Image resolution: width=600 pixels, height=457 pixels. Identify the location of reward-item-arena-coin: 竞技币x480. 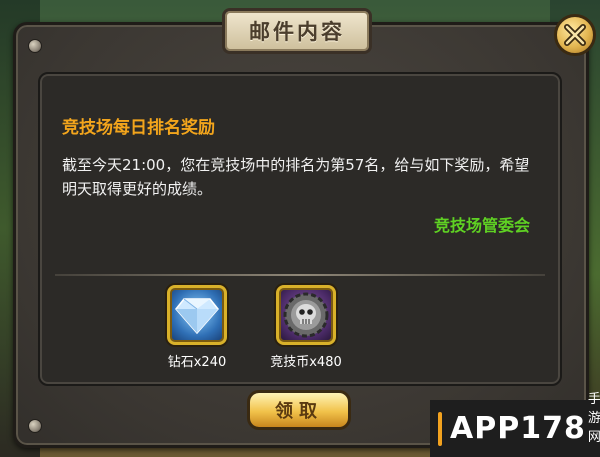
(306, 327).